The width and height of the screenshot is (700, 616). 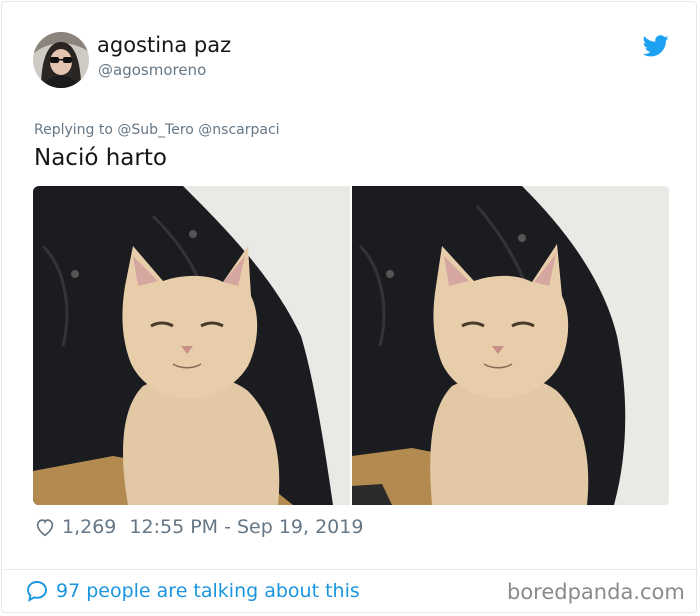 I want to click on author-handle: @agosmoreno, so click(x=152, y=70).